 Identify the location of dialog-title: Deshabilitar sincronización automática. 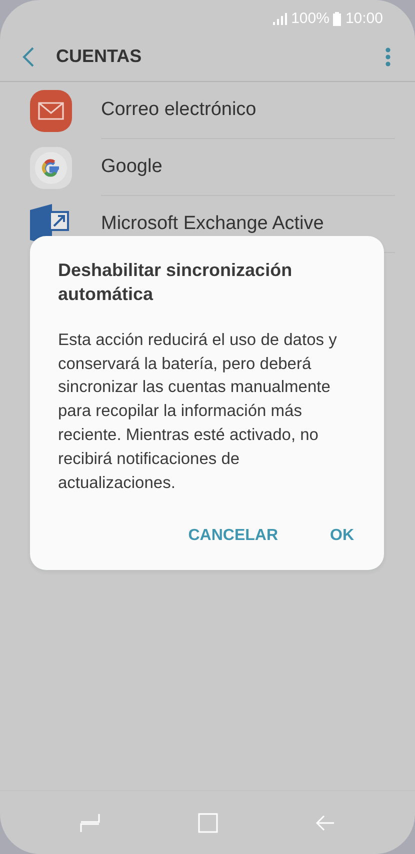
(176, 282).